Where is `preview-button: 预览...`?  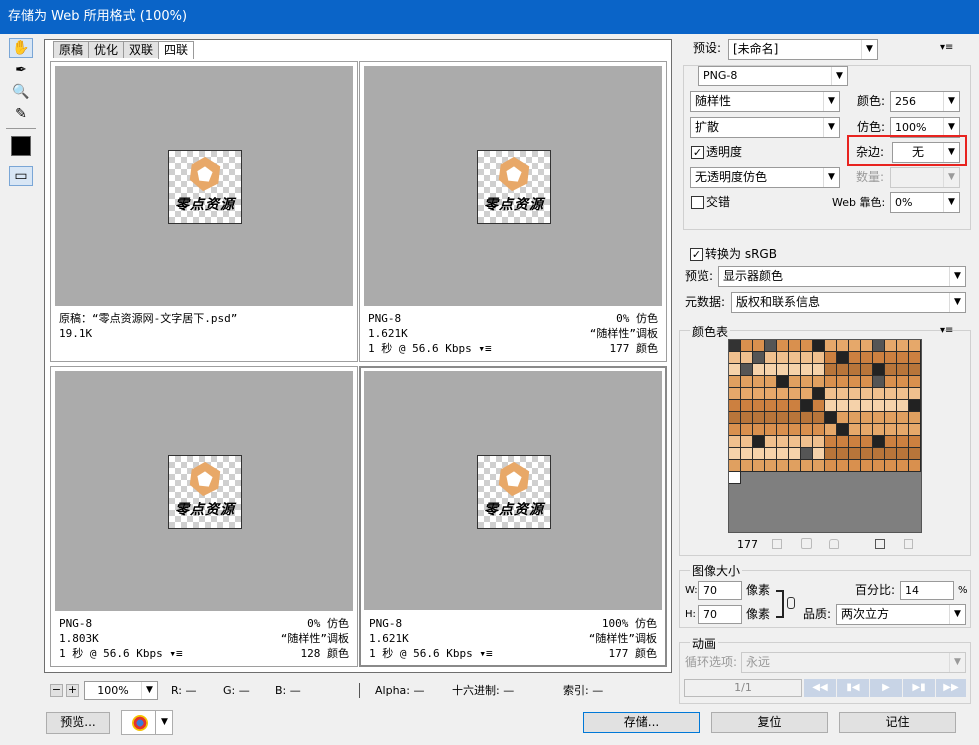 preview-button: 预览... is located at coordinates (78, 723).